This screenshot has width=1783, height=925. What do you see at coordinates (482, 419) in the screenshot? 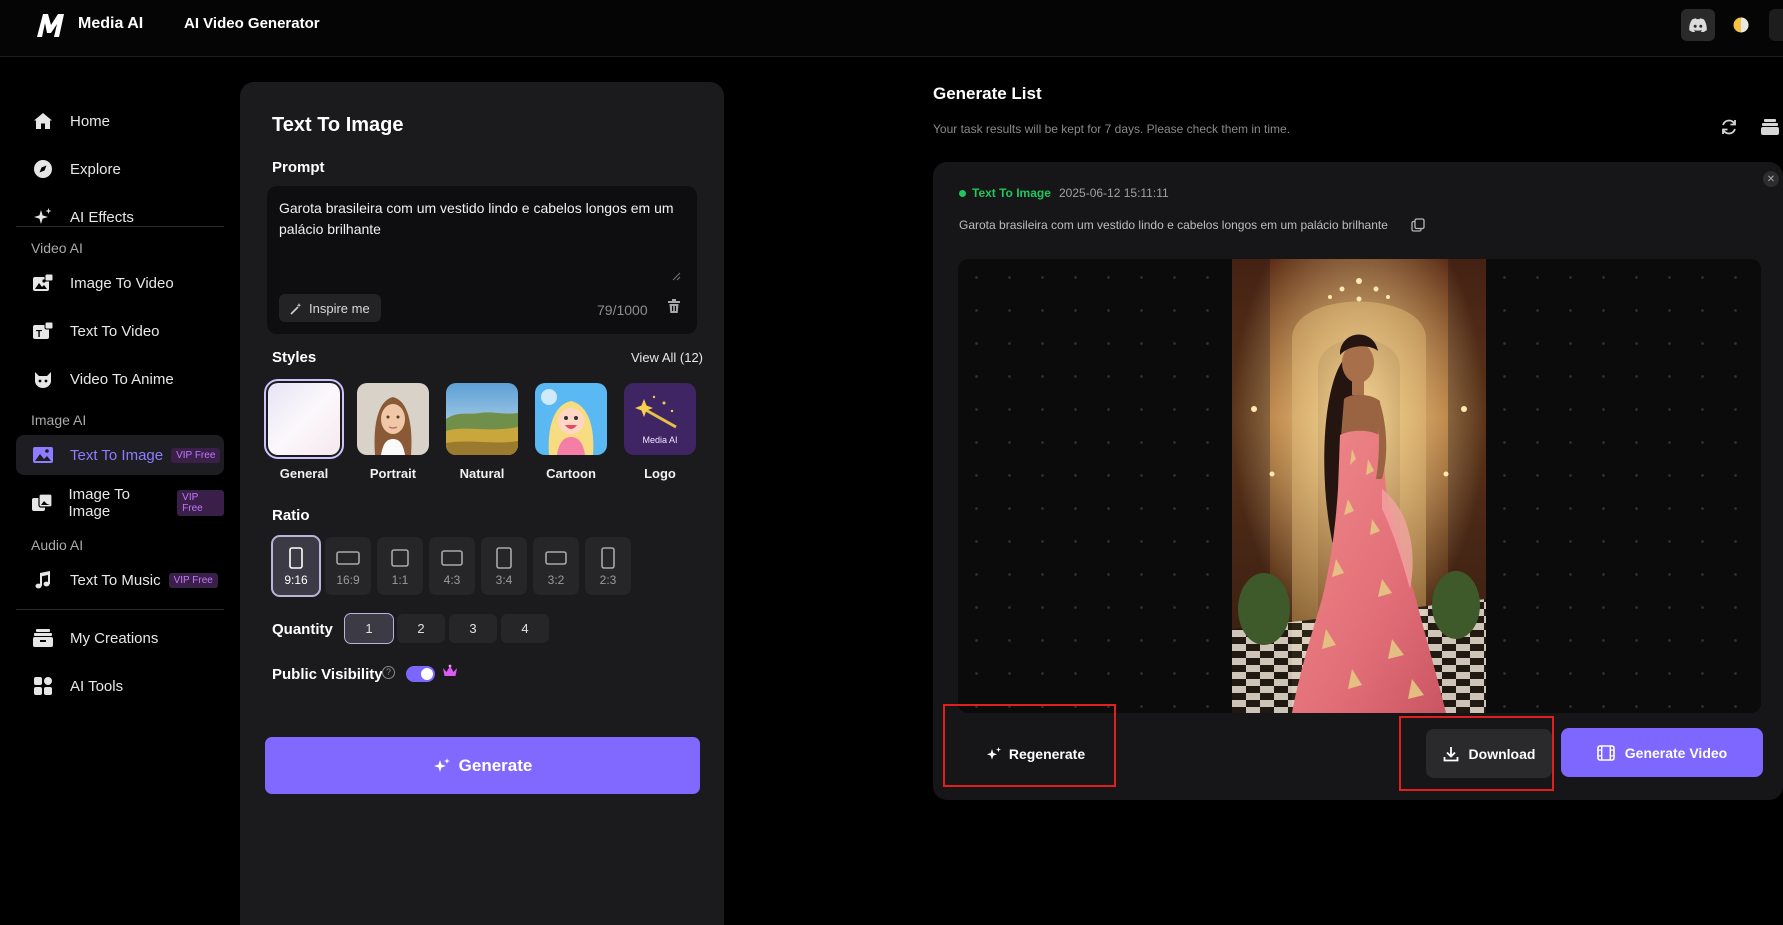
I see `style-natural-thumb` at bounding box center [482, 419].